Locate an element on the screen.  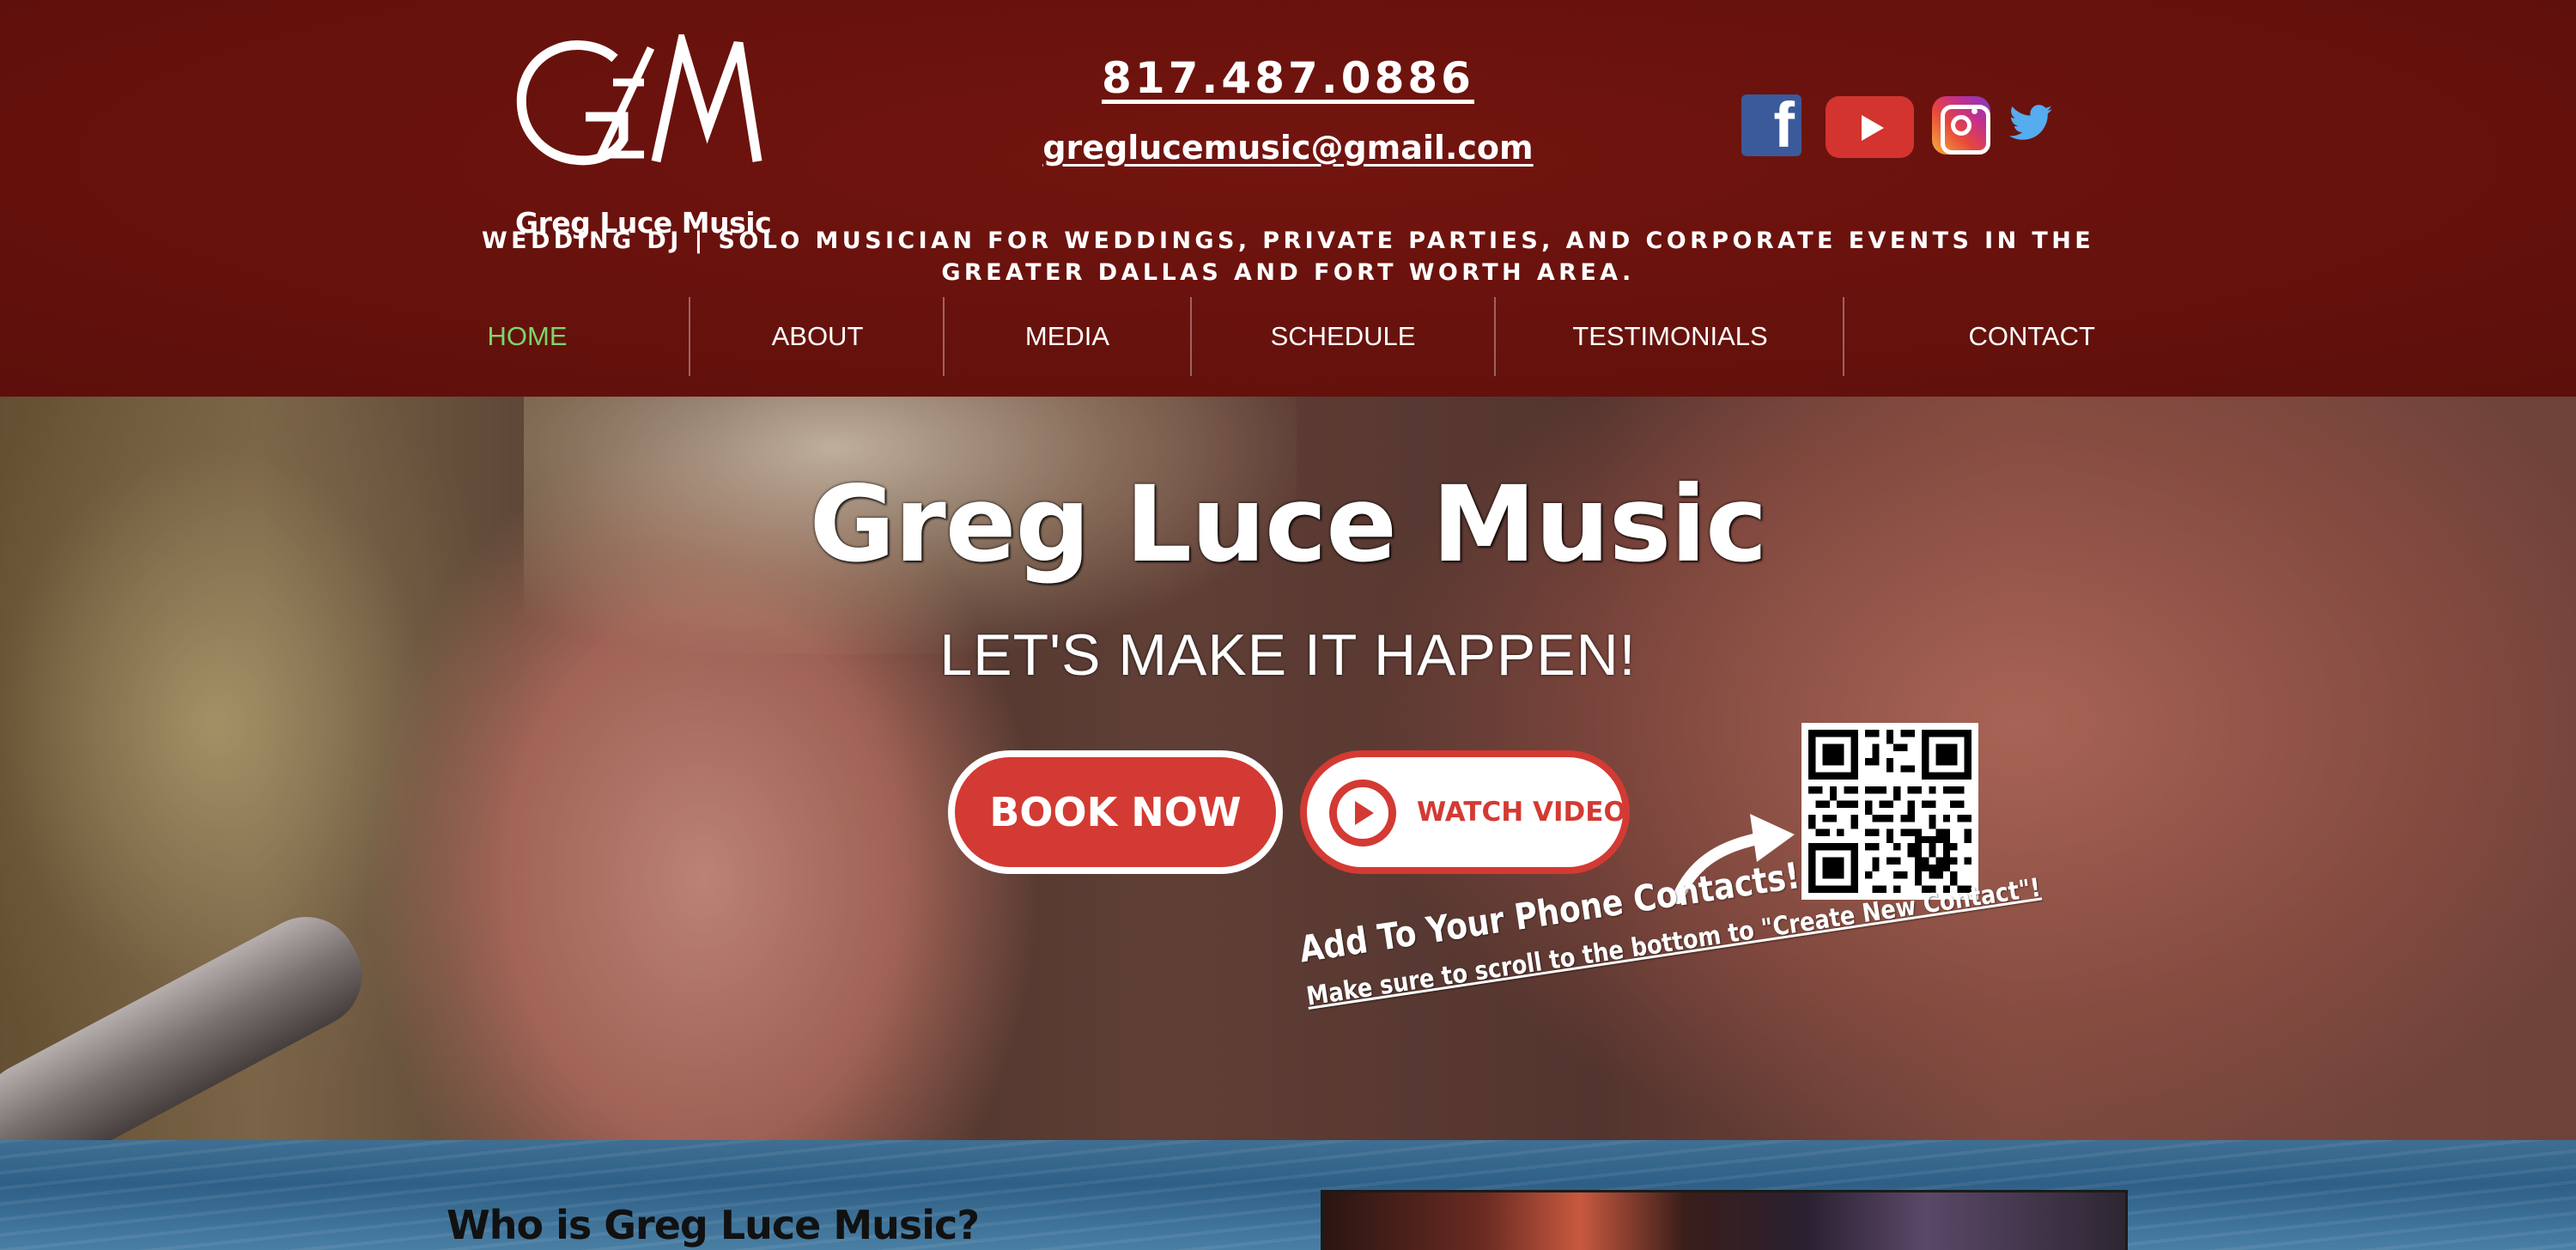
site-logo: Greg Luce Music is located at coordinates (642, 137).